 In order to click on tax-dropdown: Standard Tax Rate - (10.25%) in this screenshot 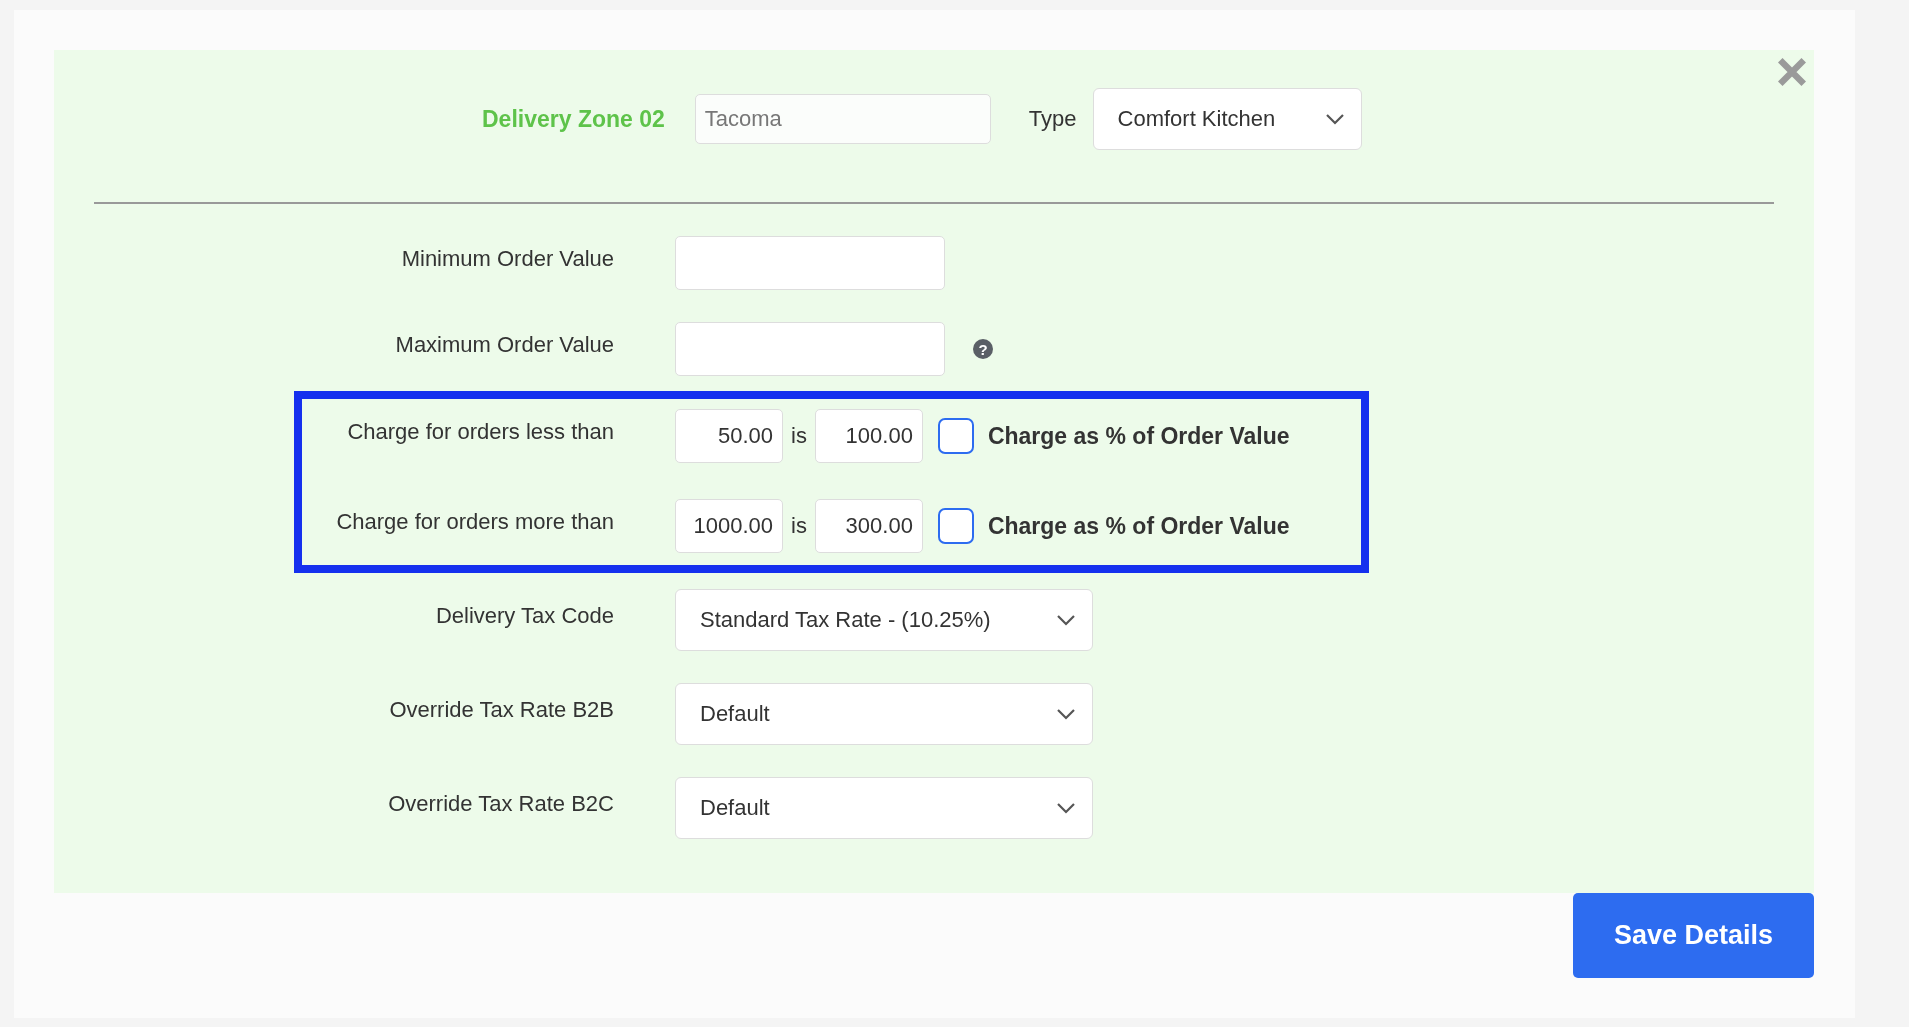, I will do `click(884, 620)`.